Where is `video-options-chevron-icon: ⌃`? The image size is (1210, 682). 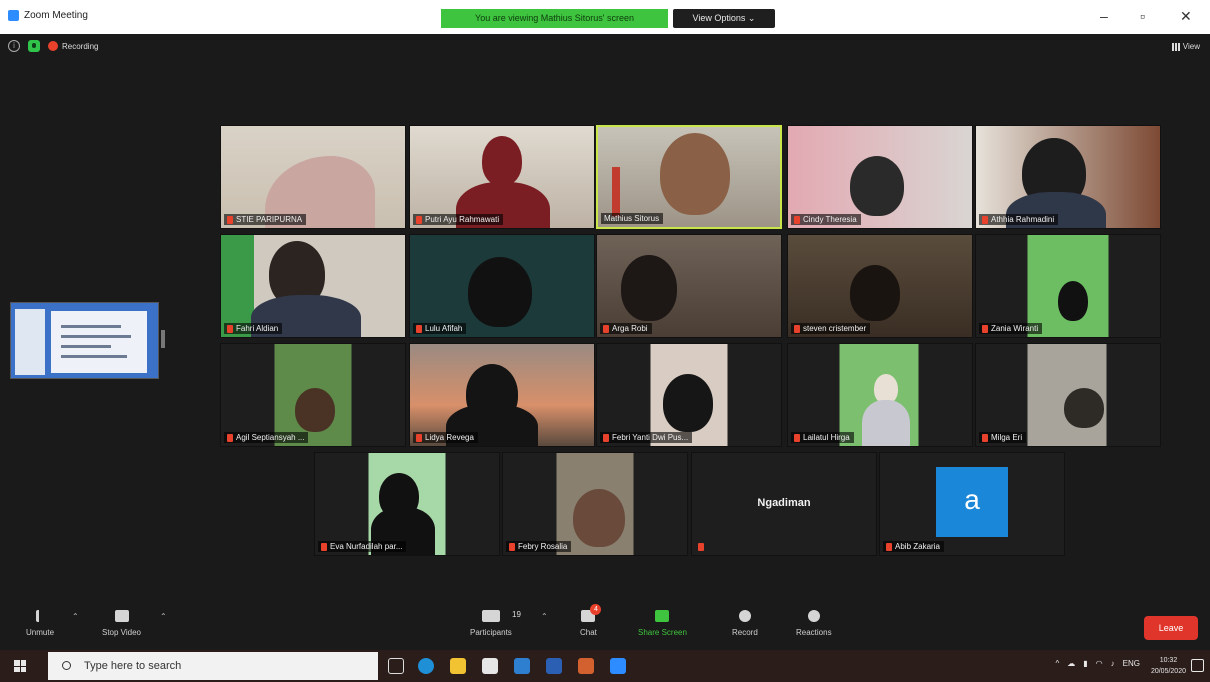 video-options-chevron-icon: ⌃ is located at coordinates (163, 616).